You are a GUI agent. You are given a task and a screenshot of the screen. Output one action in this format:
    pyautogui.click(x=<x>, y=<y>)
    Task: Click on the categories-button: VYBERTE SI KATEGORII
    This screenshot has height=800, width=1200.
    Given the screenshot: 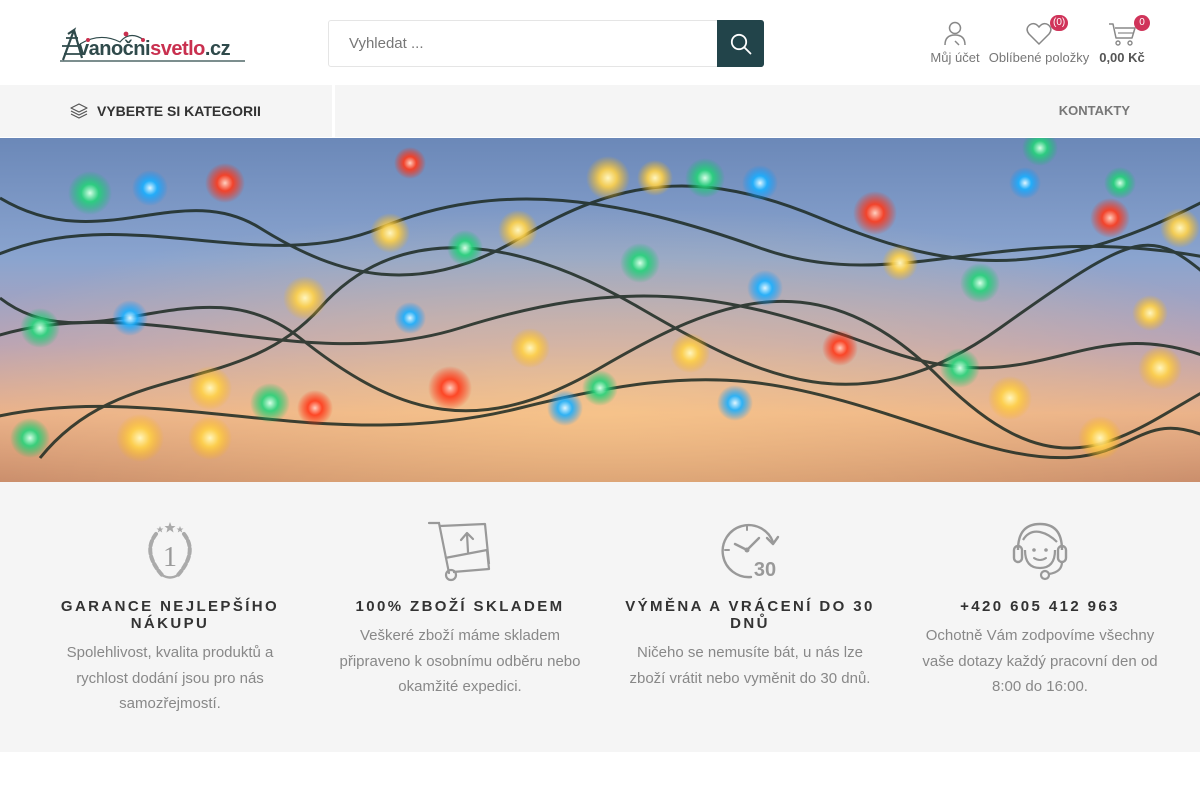 What is the action you would take?
    pyautogui.click(x=167, y=111)
    